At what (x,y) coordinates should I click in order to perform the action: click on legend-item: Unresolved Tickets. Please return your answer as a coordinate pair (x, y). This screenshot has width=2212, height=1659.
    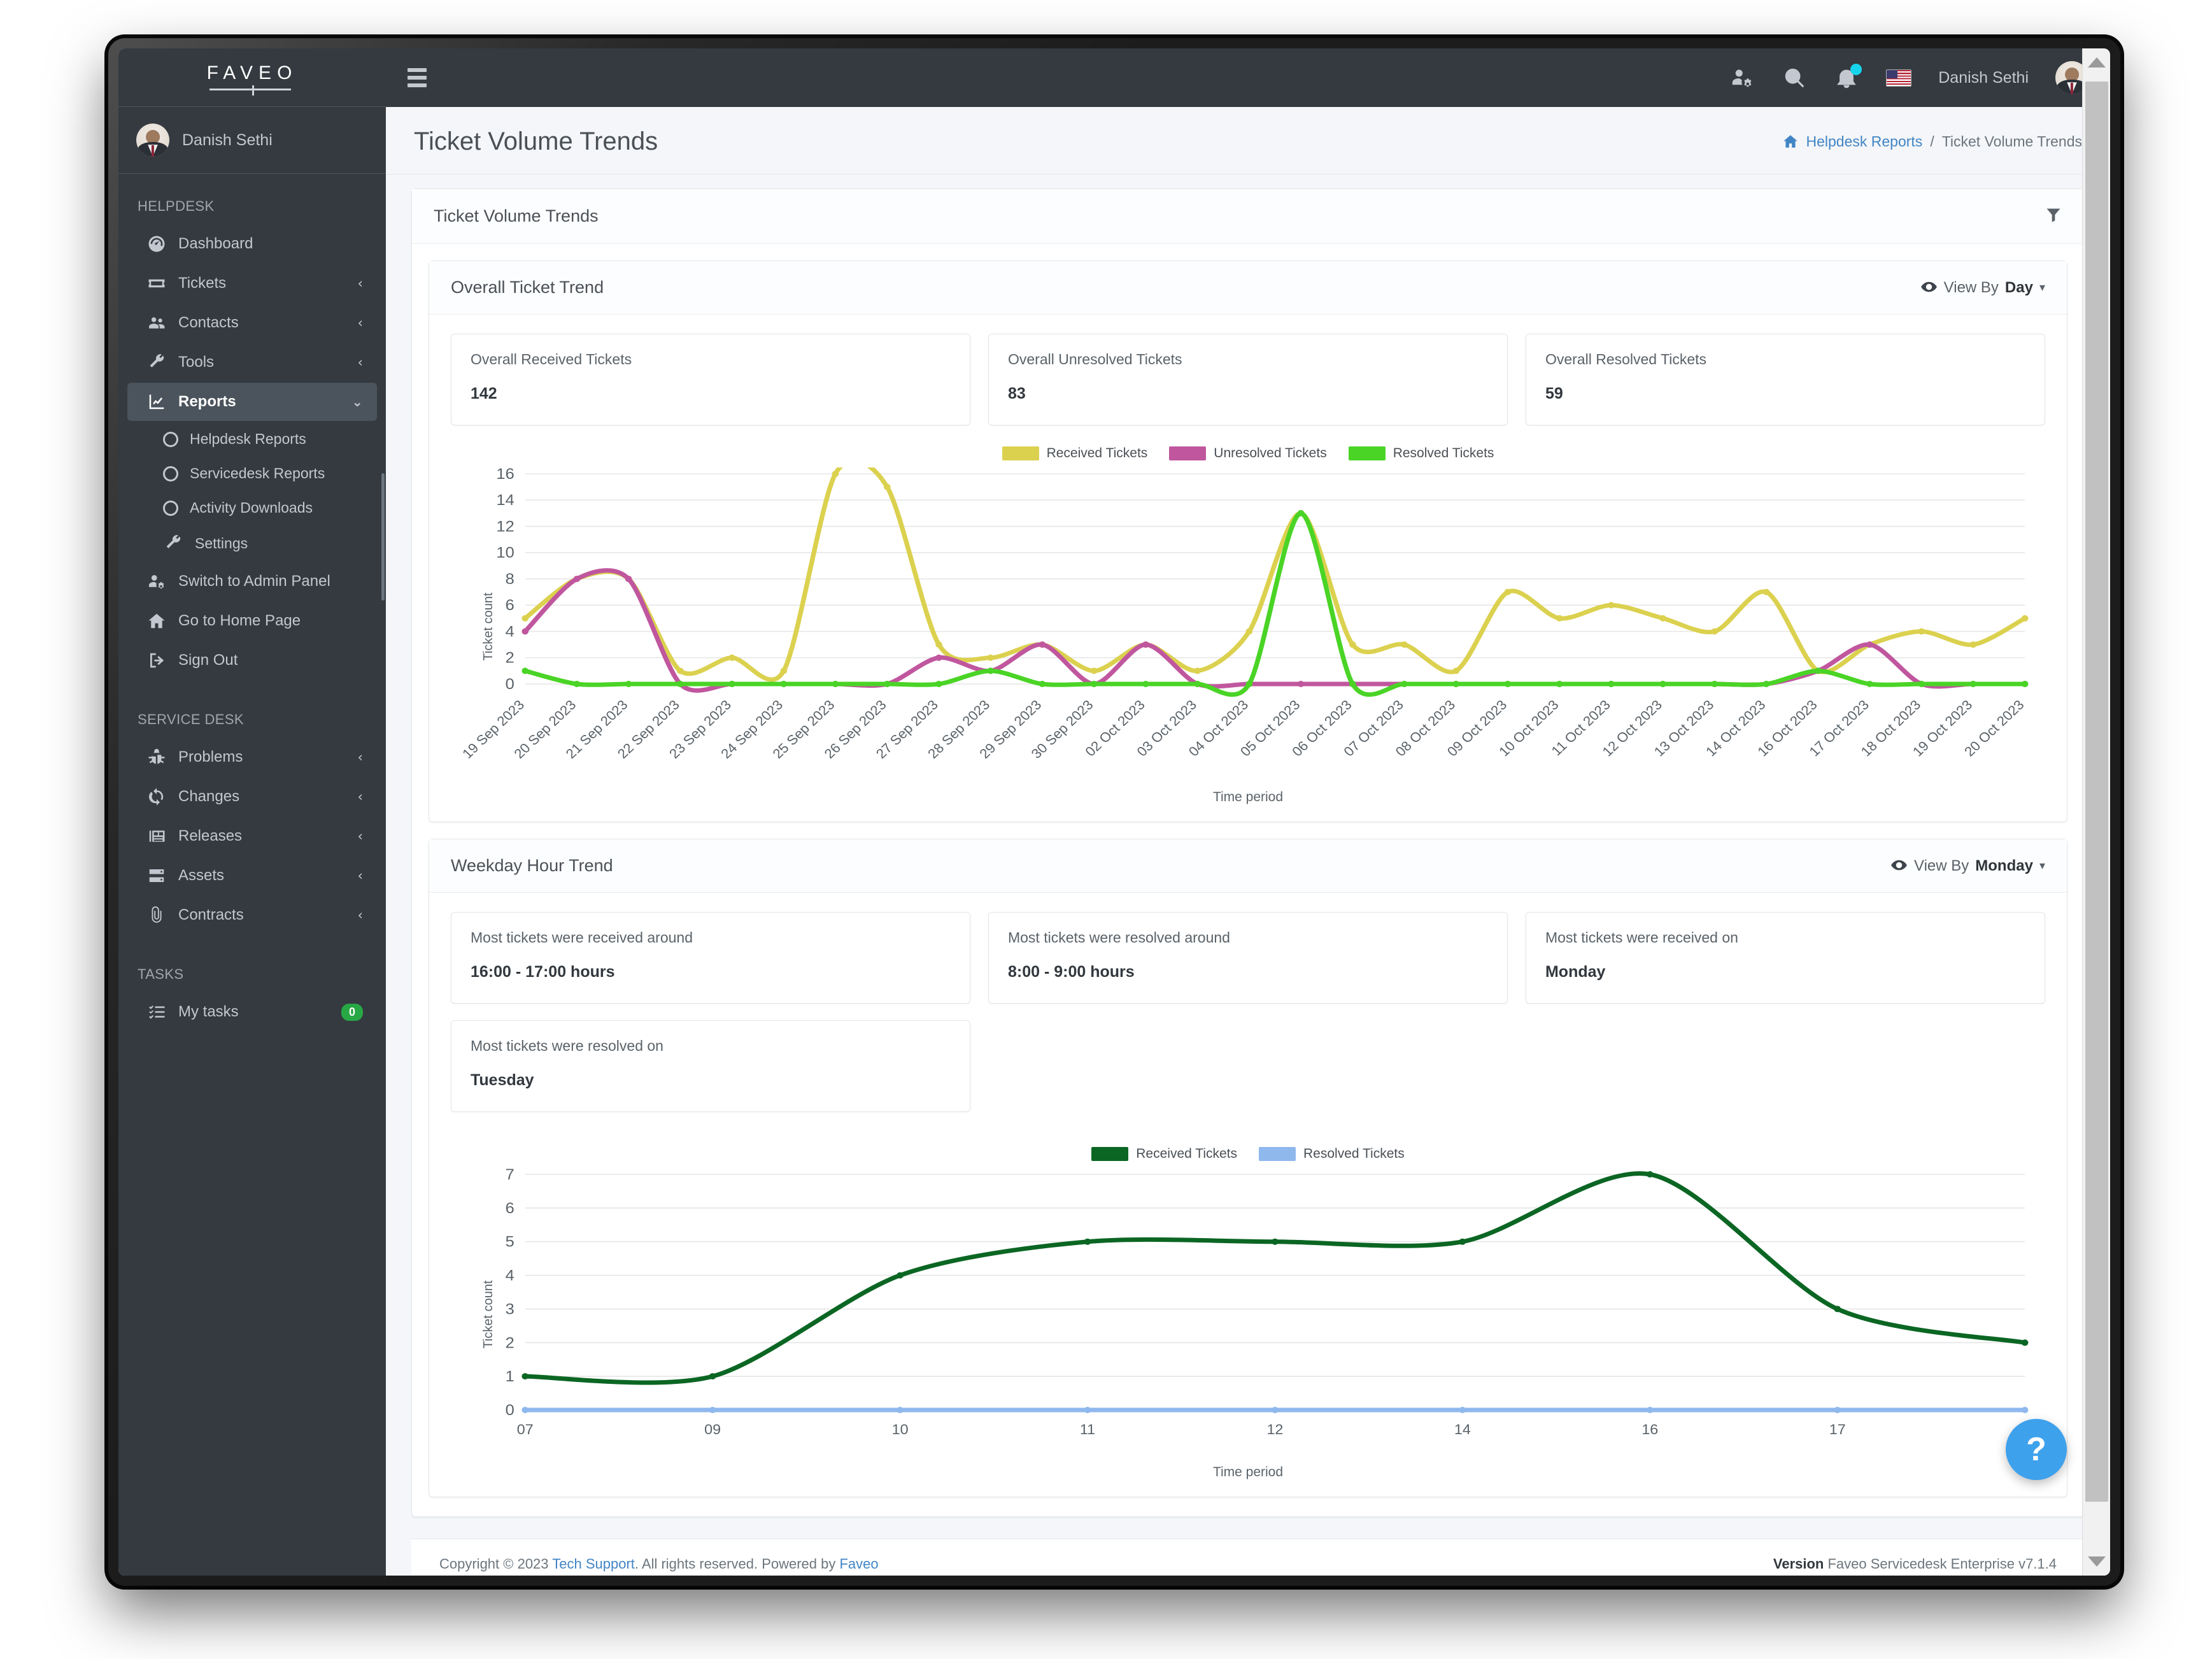
    Looking at the image, I should click on (1248, 453).